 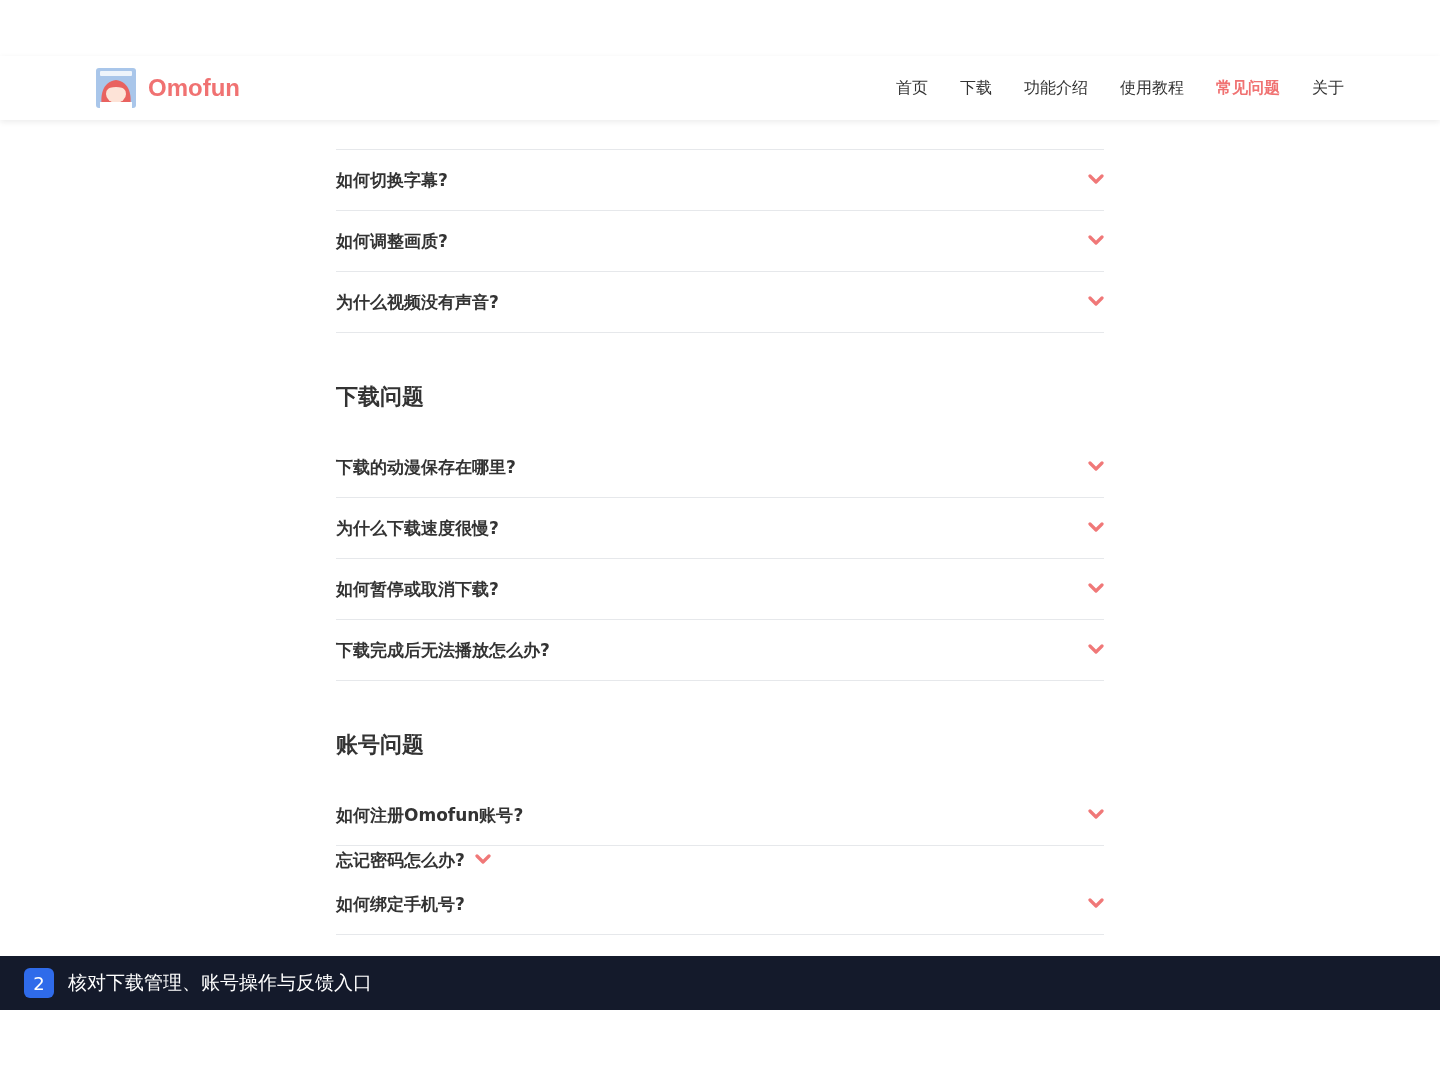 I want to click on section-title: 下载问题, so click(x=380, y=397).